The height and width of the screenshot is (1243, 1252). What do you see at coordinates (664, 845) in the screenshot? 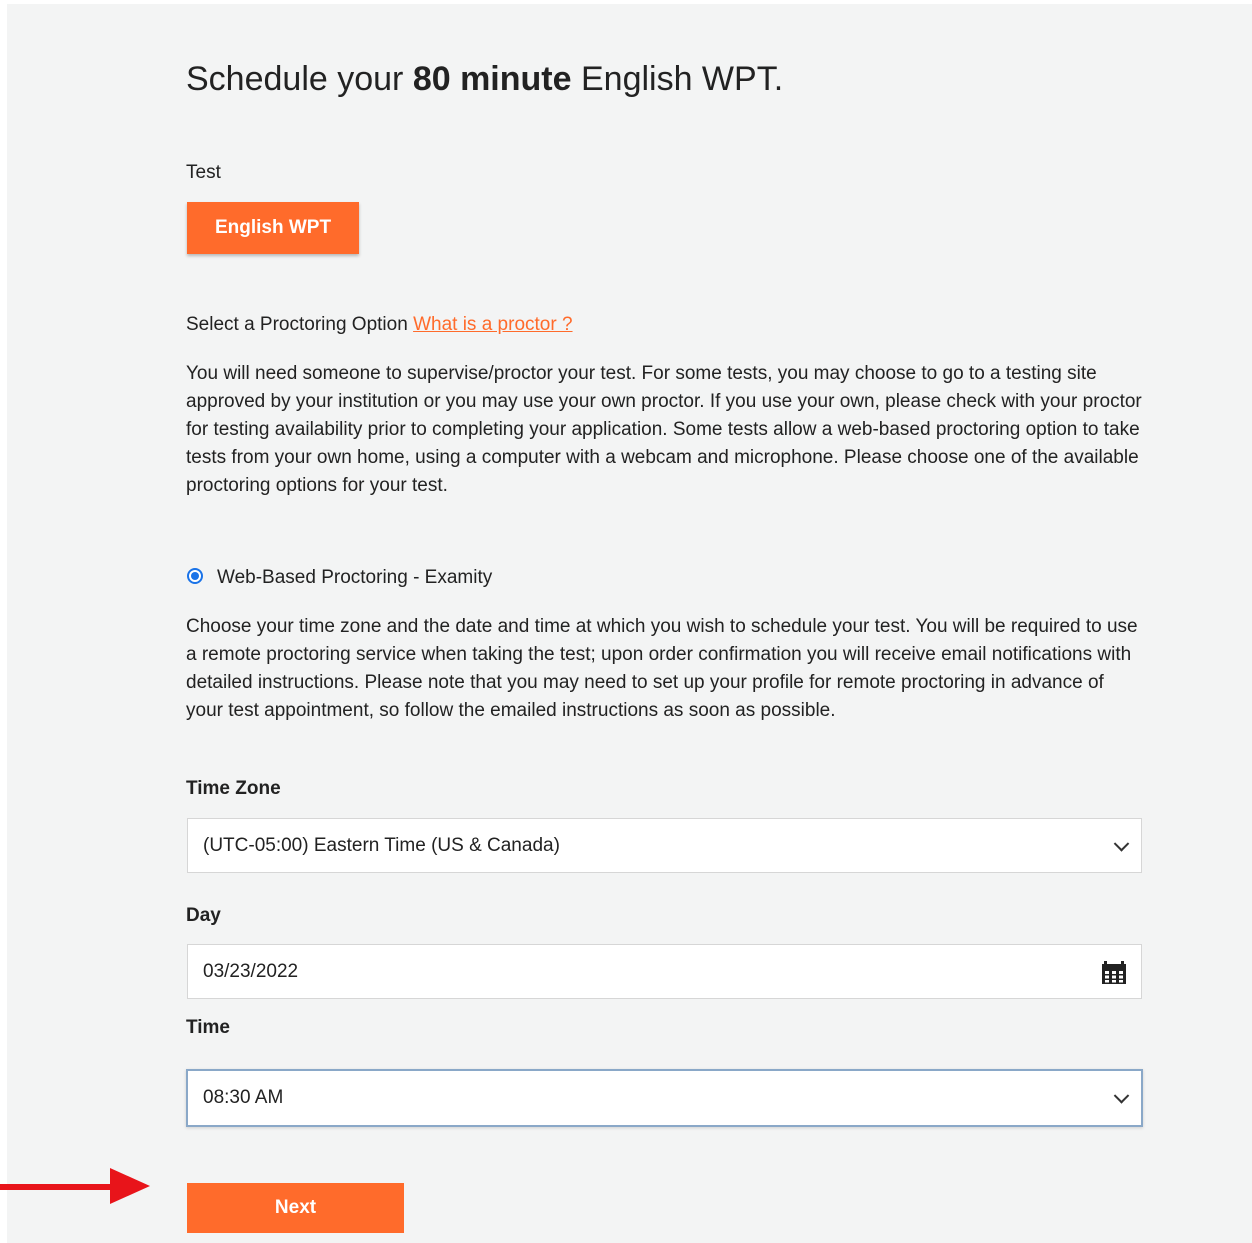
I see `timezone-select: (UTC-05:00) Eastern Time (US & Canada)` at bounding box center [664, 845].